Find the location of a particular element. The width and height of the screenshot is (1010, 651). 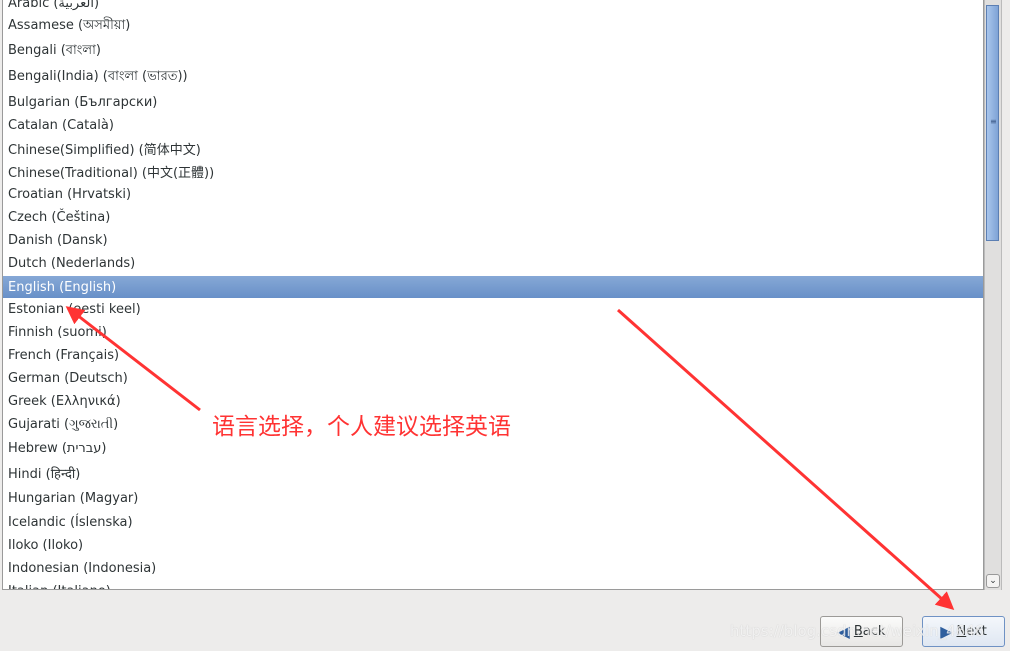

language-item: Indonesian (Indonesia) is located at coordinates (493, 568).